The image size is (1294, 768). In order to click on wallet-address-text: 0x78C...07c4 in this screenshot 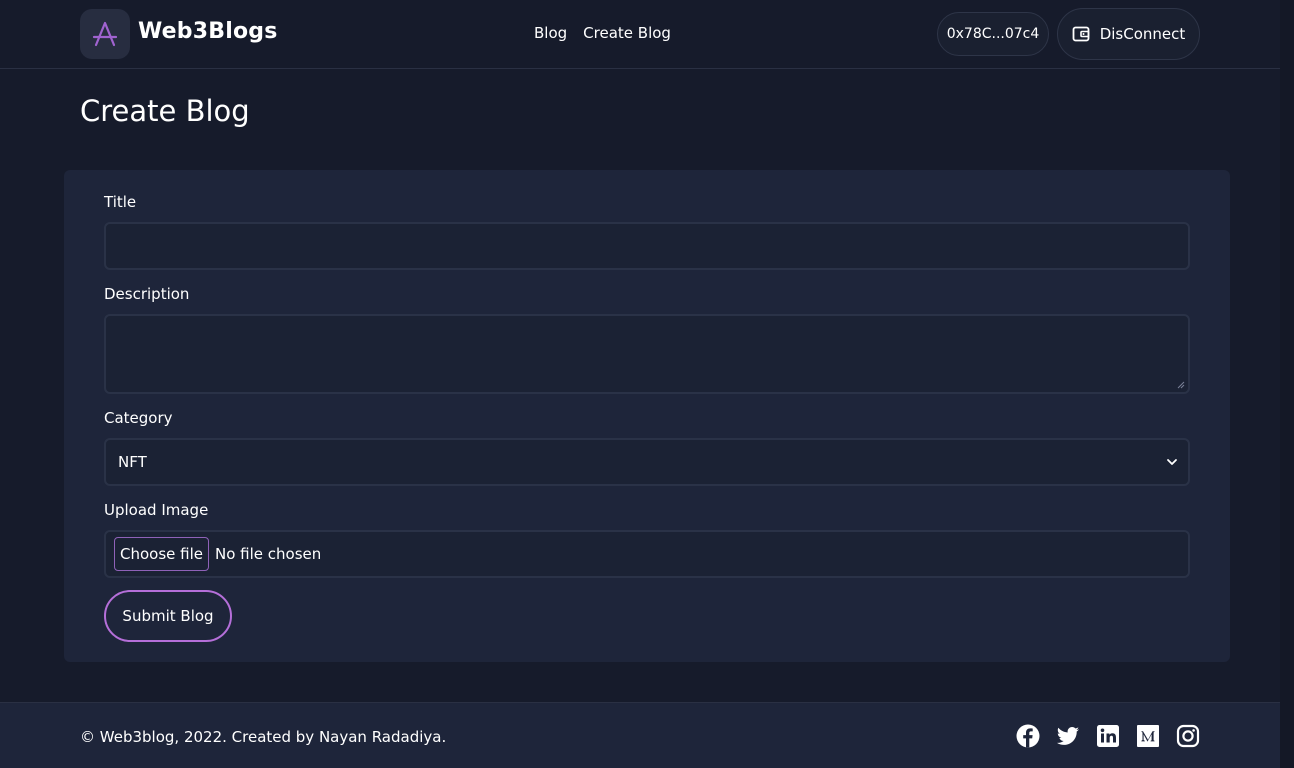, I will do `click(993, 34)`.